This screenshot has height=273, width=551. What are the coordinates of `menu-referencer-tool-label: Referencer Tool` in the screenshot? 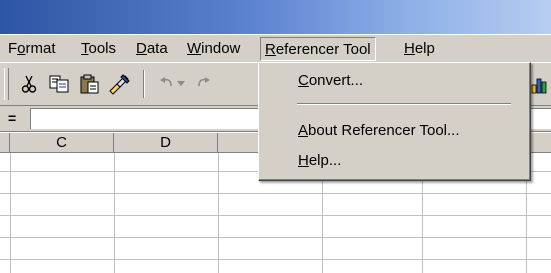 It's located at (318, 49).